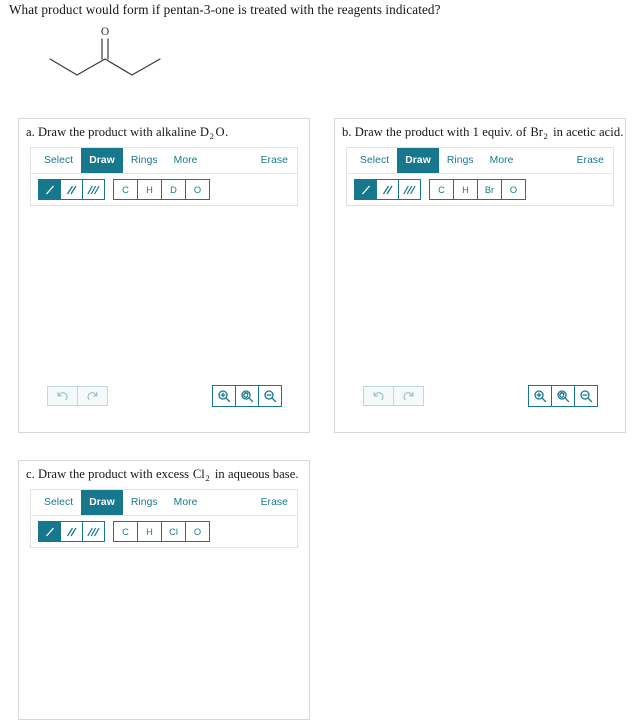 The image size is (641, 720). I want to click on panel-b-tabbar: Select Draw Rings More Erase, so click(480, 161).